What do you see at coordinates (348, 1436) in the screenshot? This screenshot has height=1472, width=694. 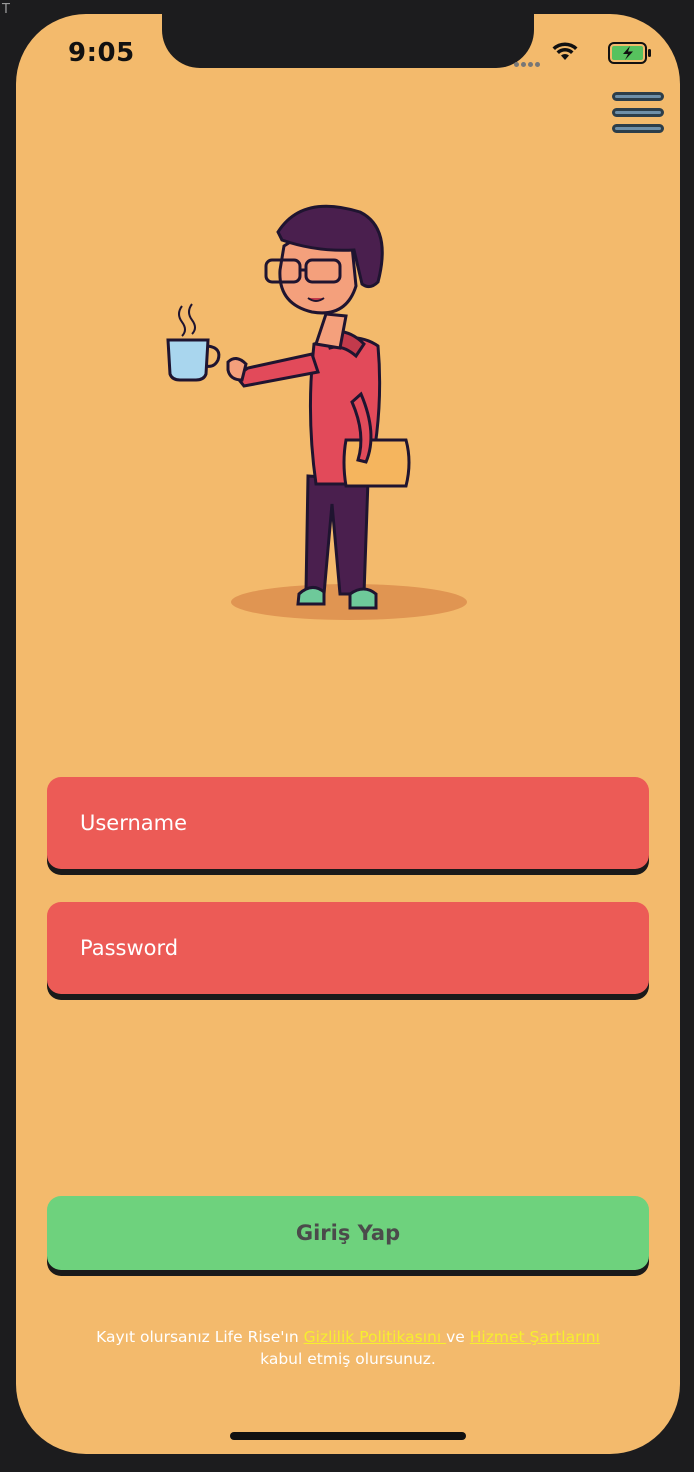 I see `home-indicator` at bounding box center [348, 1436].